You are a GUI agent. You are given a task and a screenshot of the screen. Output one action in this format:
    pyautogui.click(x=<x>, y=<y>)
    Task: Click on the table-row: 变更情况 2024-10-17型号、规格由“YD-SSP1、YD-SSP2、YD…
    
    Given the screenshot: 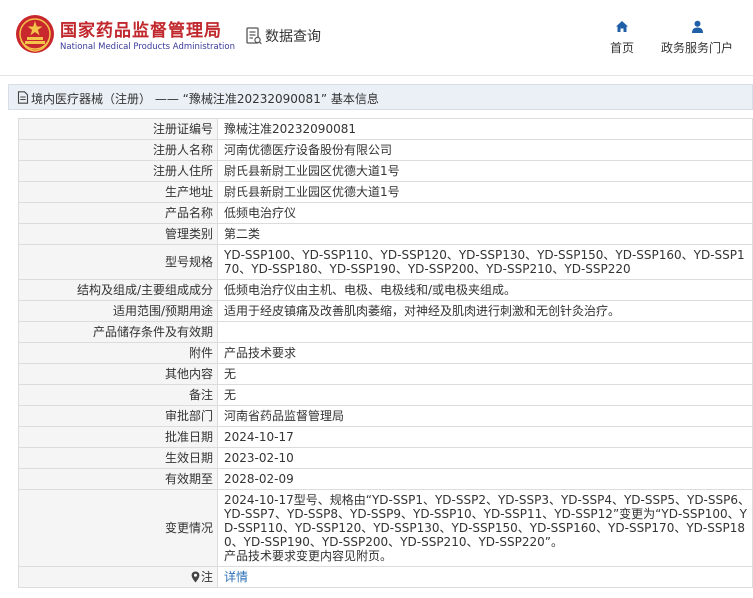 What is the action you would take?
    pyautogui.click(x=385, y=528)
    